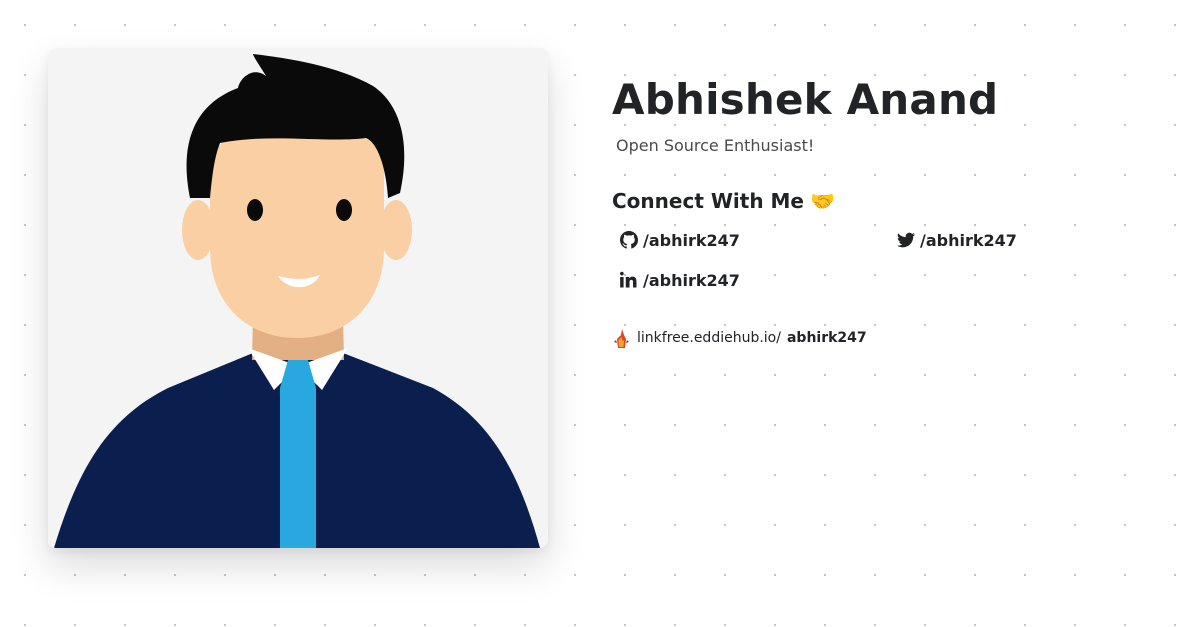  Describe the element at coordinates (628, 279) in the screenshot. I see `linkedin-icon` at that location.